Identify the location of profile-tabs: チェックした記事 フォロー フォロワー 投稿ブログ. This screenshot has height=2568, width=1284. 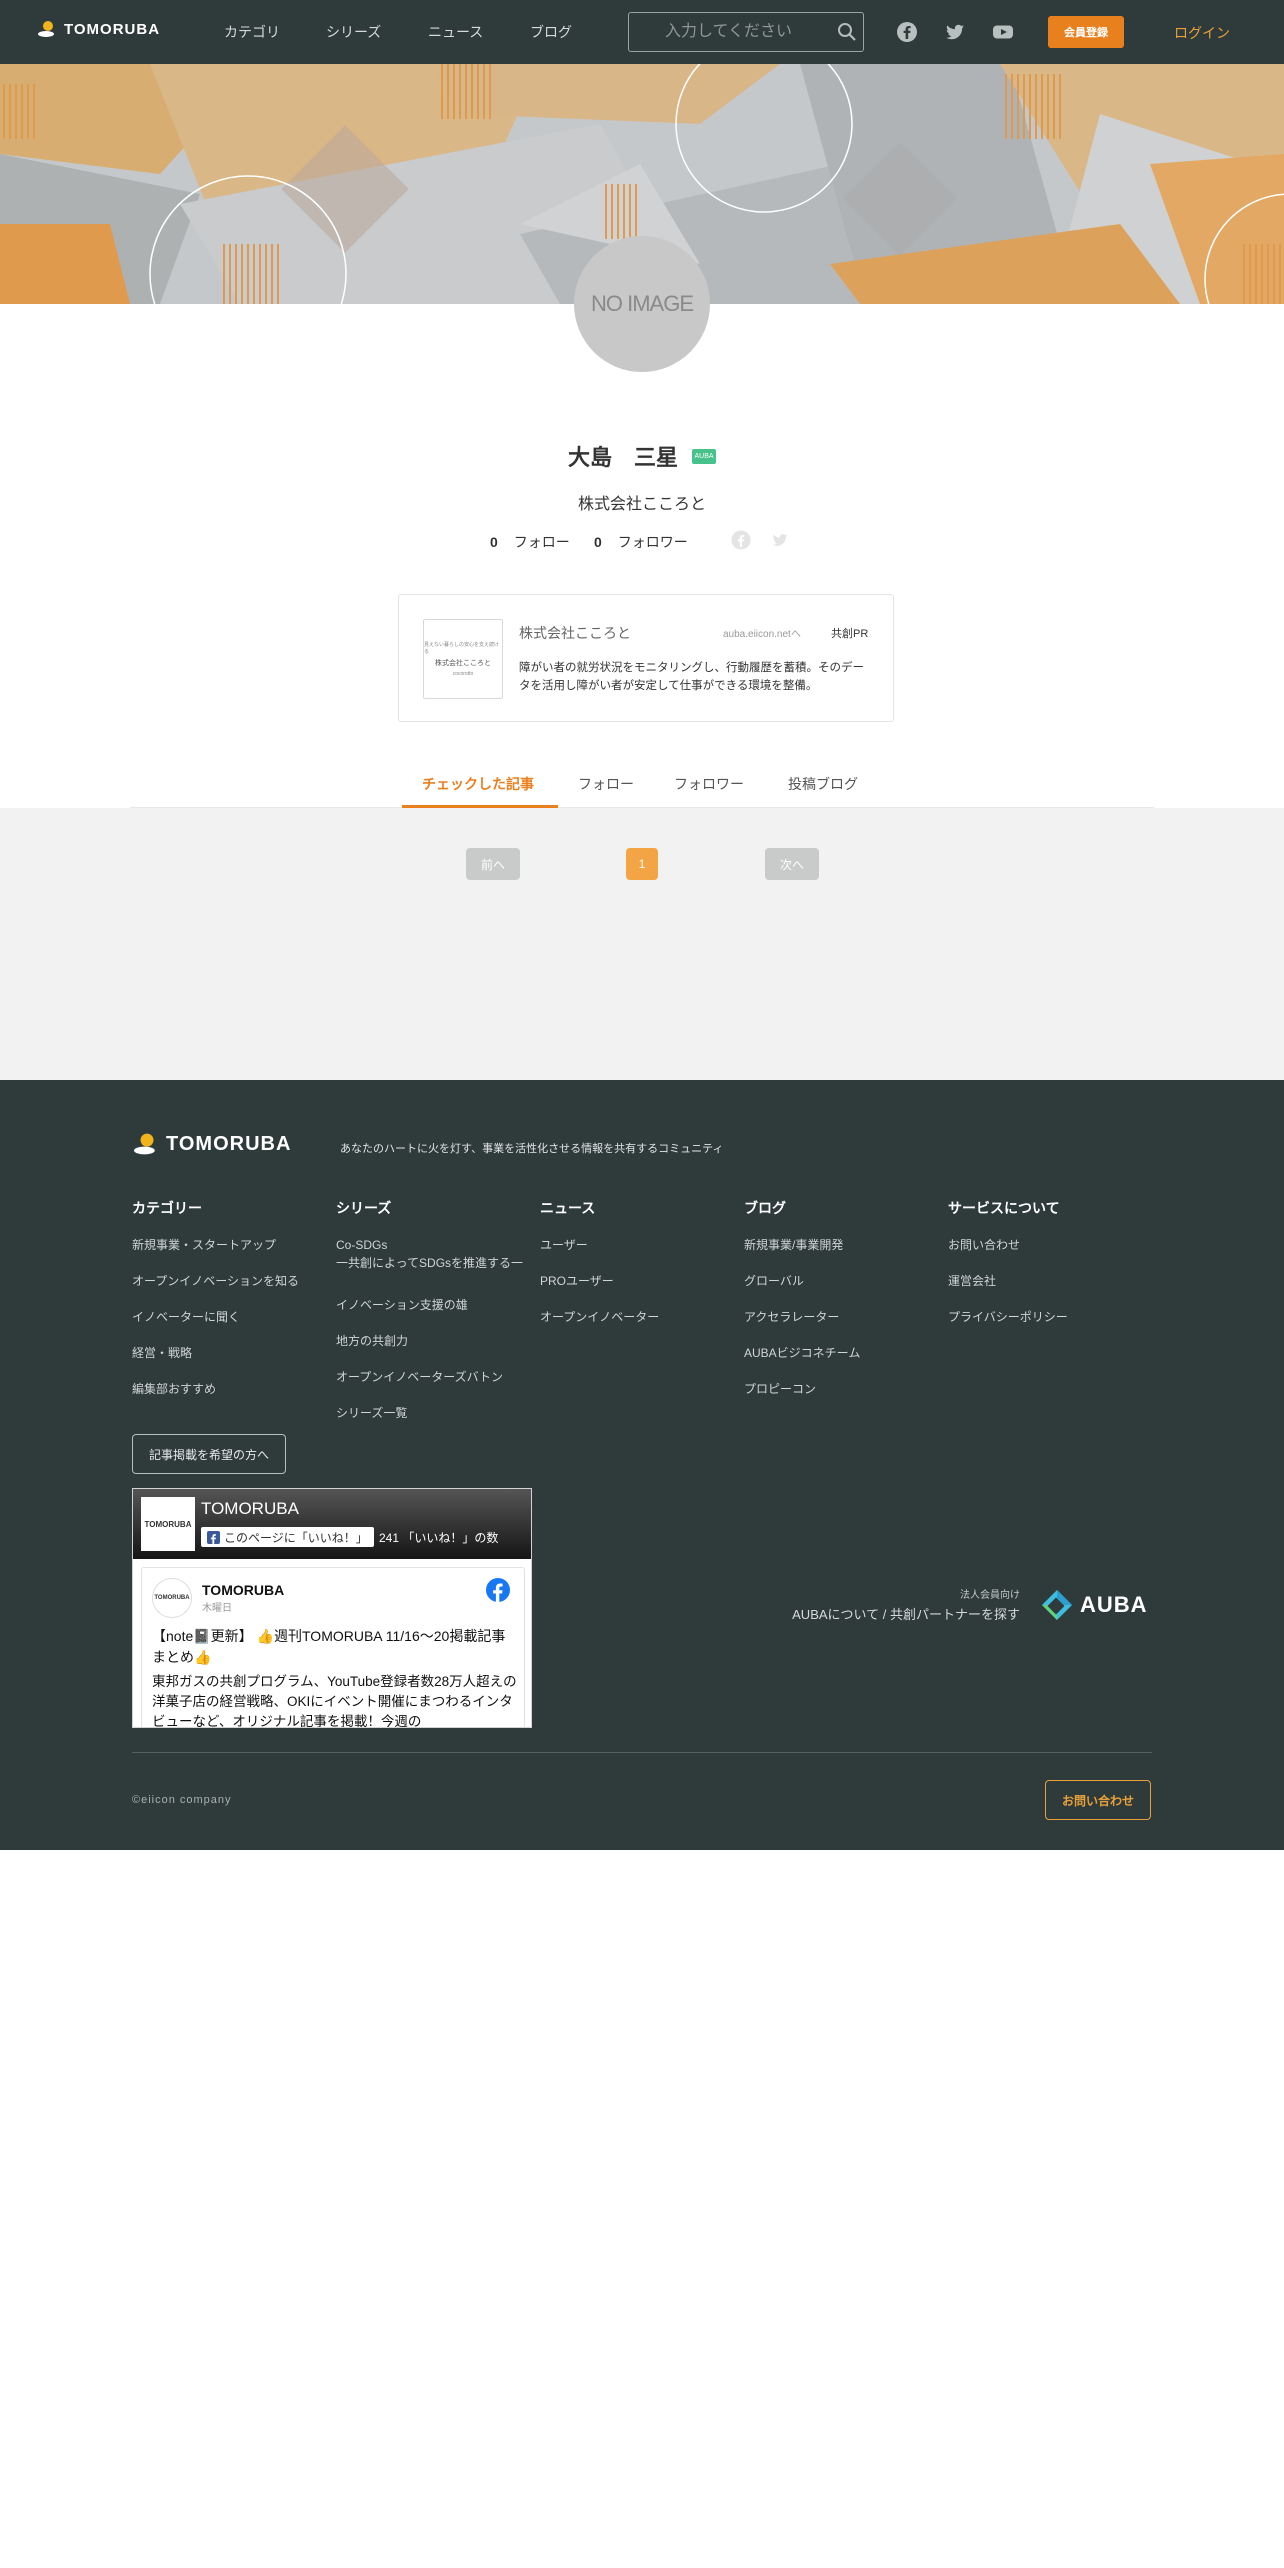
(642, 784).